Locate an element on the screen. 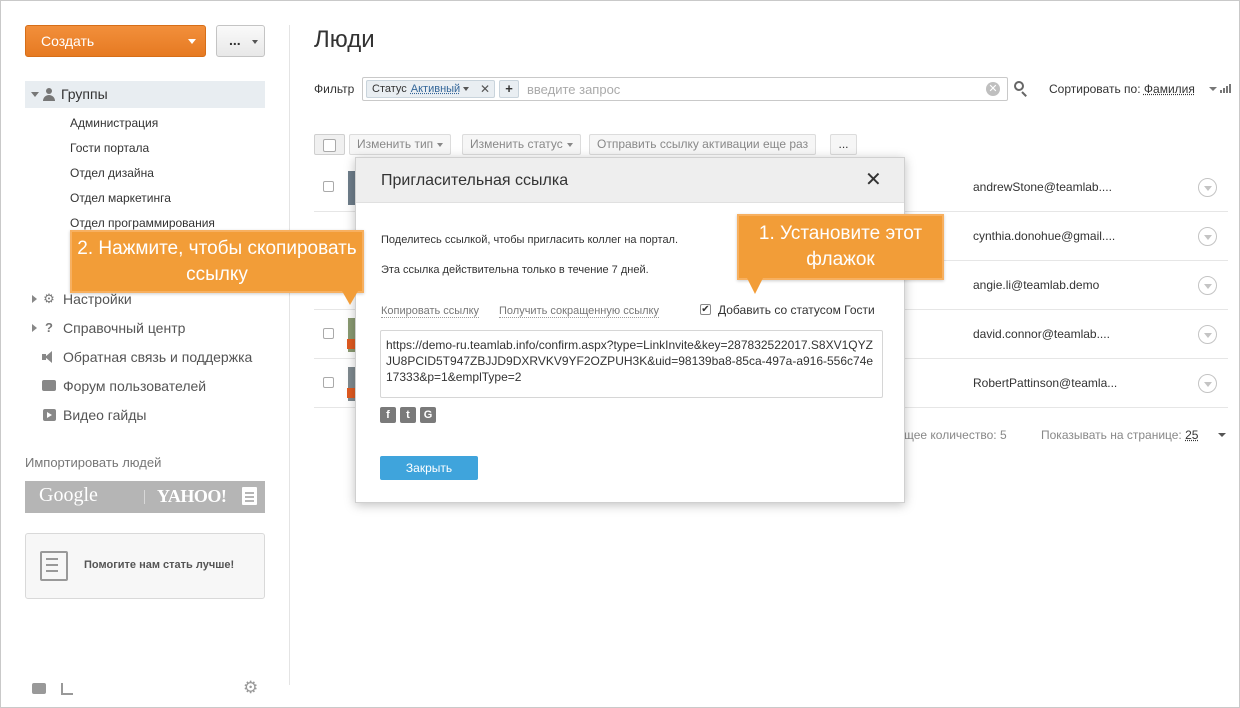 This screenshot has height=708, width=1240. feedback-banner: Помогите нам стать лучше! is located at coordinates (145, 566).